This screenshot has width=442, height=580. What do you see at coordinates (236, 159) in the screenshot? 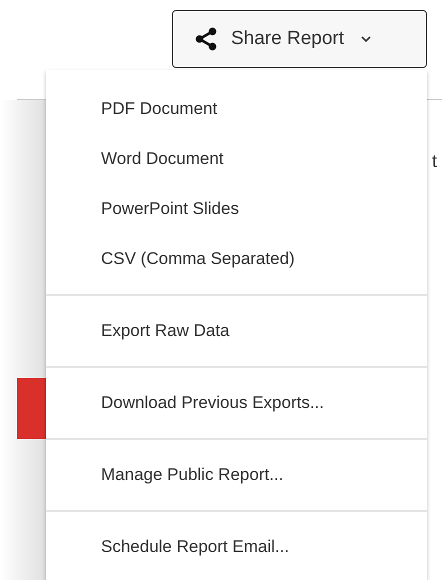
I see `menu-item: Word Document` at bounding box center [236, 159].